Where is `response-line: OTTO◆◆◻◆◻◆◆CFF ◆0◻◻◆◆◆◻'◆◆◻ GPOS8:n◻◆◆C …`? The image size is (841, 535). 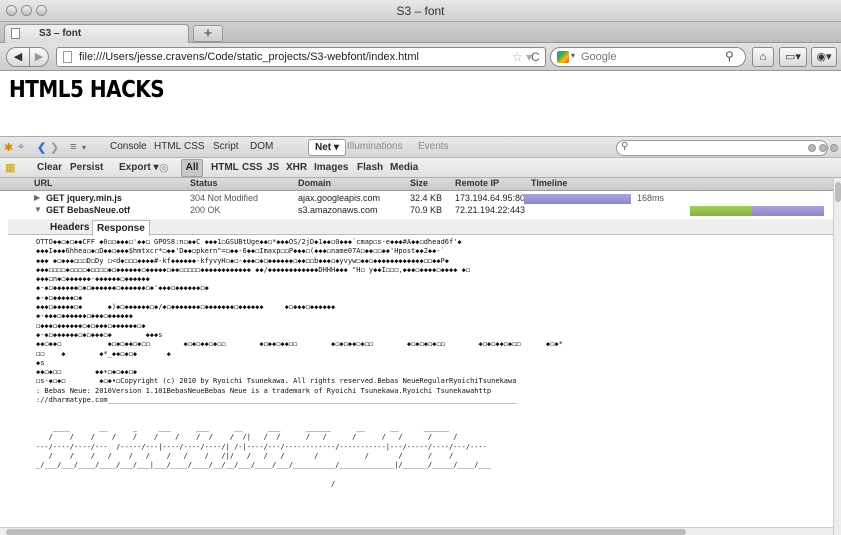
response-line: OTTO◆◆◻◆◻◆◆CFF ◆0◻◻◆◆◆◻'◆◆◻ GPOS8:n◻◆◆C … is located at coordinates (249, 242).